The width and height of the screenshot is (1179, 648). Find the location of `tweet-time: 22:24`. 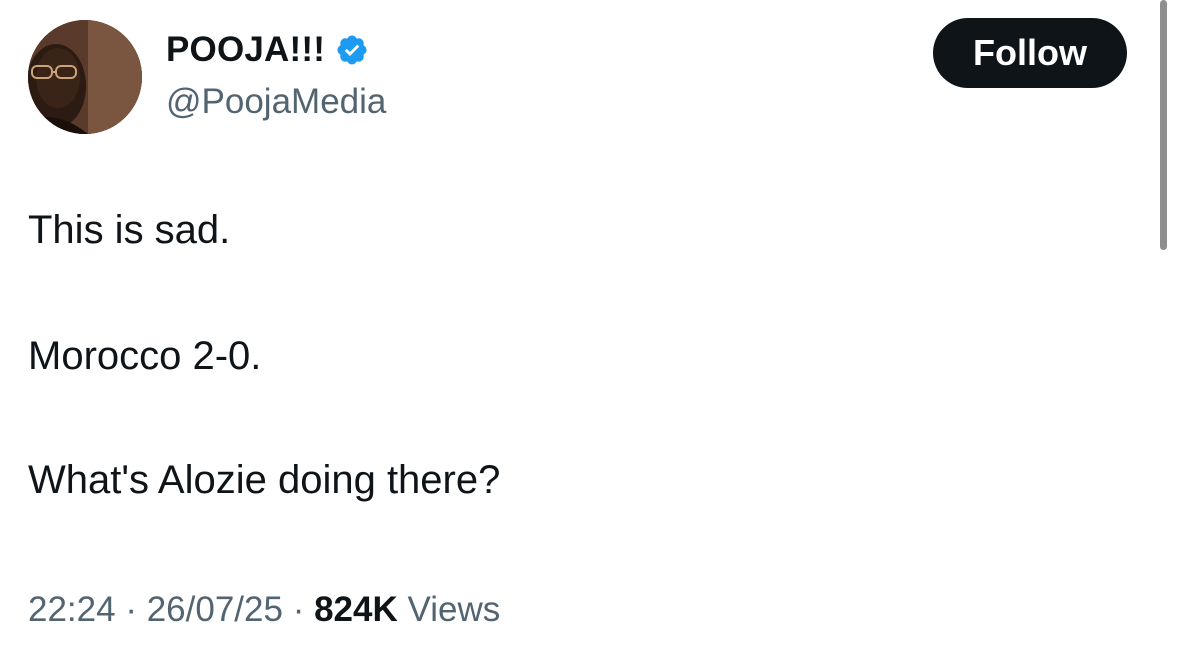

tweet-time: 22:24 is located at coordinates (72, 609).